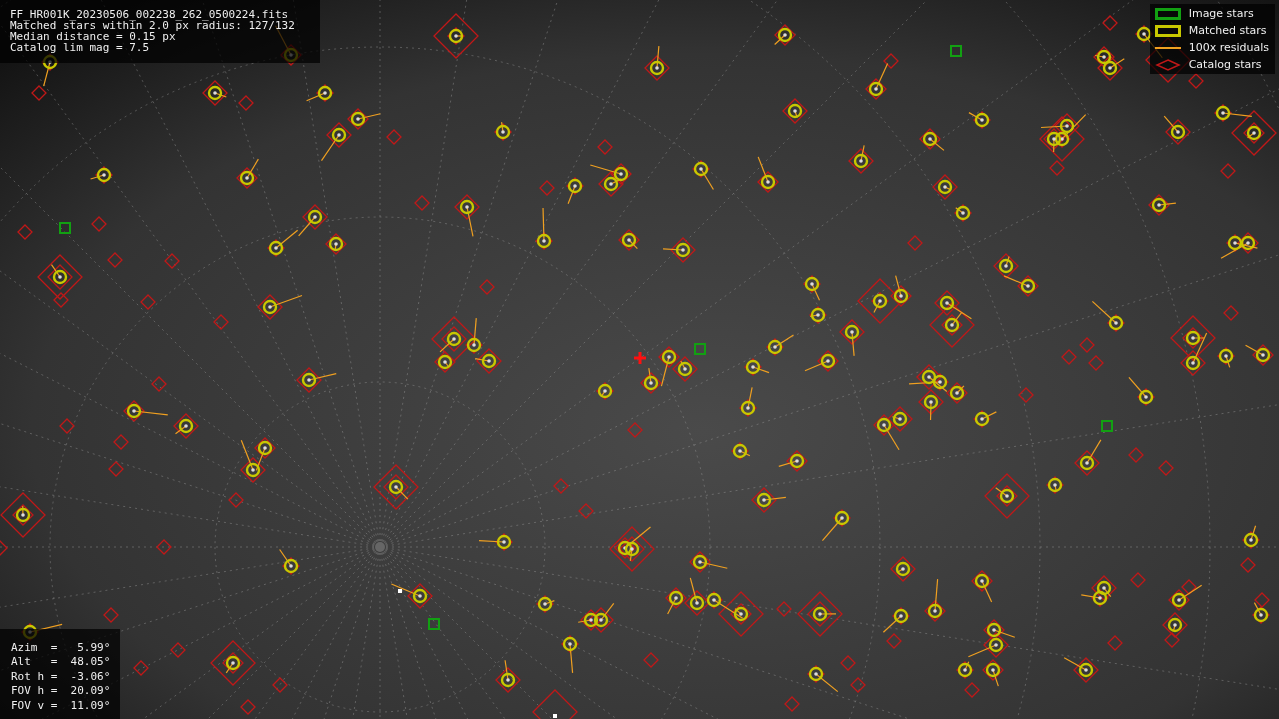  What do you see at coordinates (1227, 30) in the screenshot?
I see `legend-label: Matched stars` at bounding box center [1227, 30].